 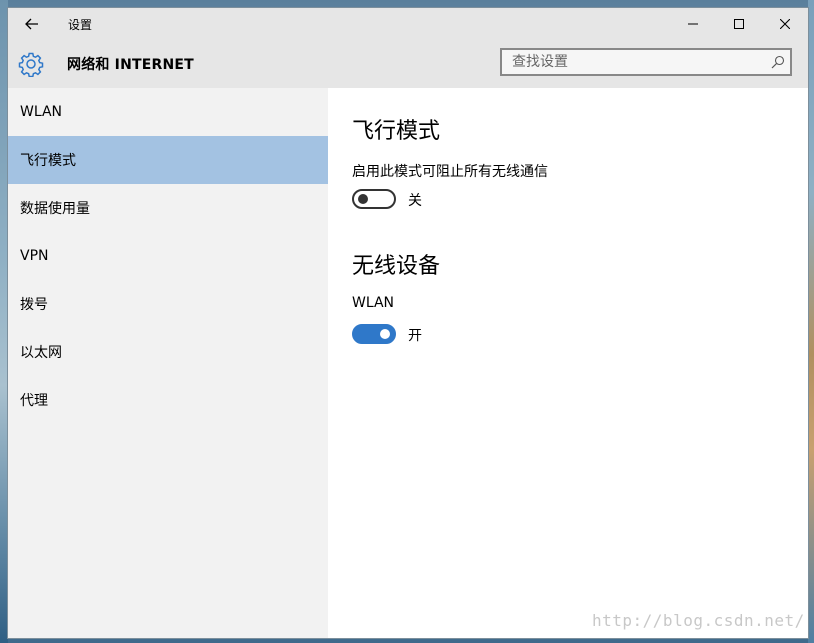 What do you see at coordinates (396, 131) in the screenshot?
I see `section-title-airplane-mode: 飞行模式` at bounding box center [396, 131].